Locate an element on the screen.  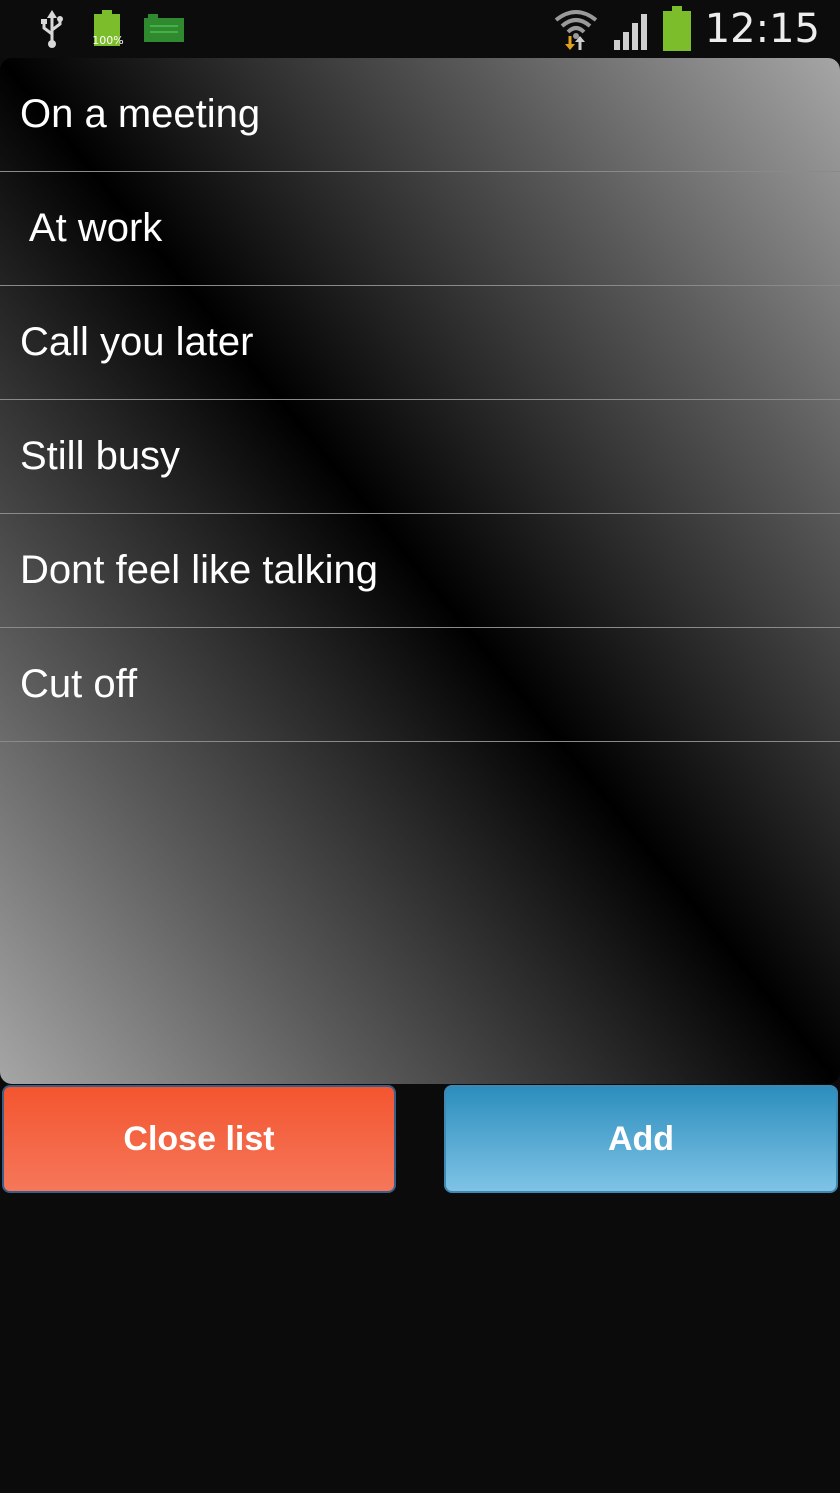
list-item: Dont feel like talking is located at coordinates (420, 571).